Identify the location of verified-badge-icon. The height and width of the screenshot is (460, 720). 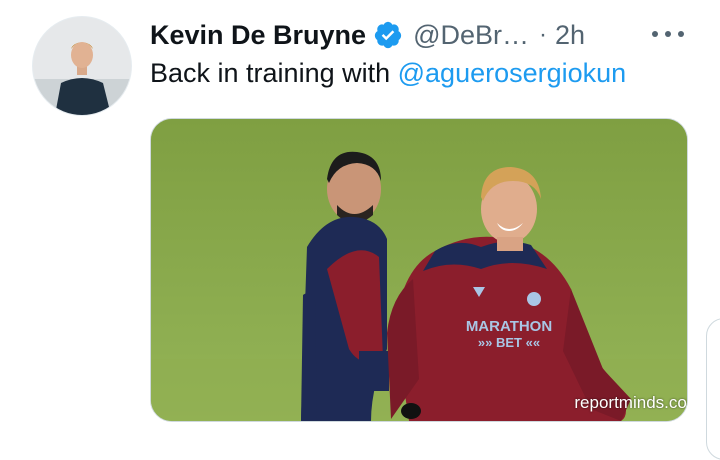
(388, 35).